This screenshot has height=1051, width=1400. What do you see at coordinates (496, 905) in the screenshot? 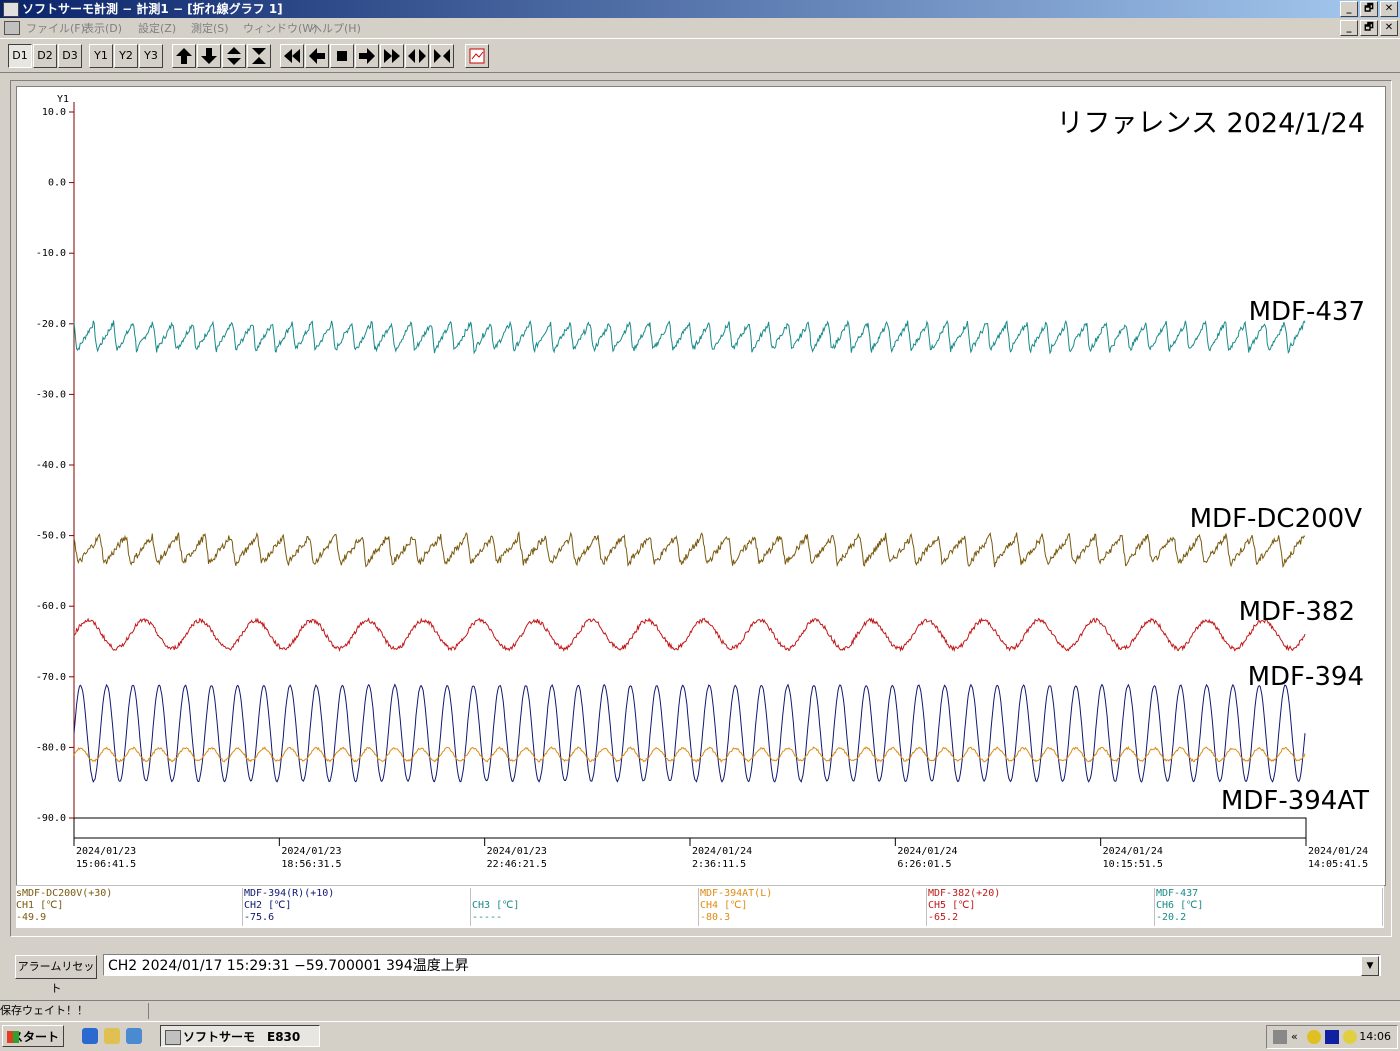
I see `legend-ch: CH3 [℃]` at bounding box center [496, 905].